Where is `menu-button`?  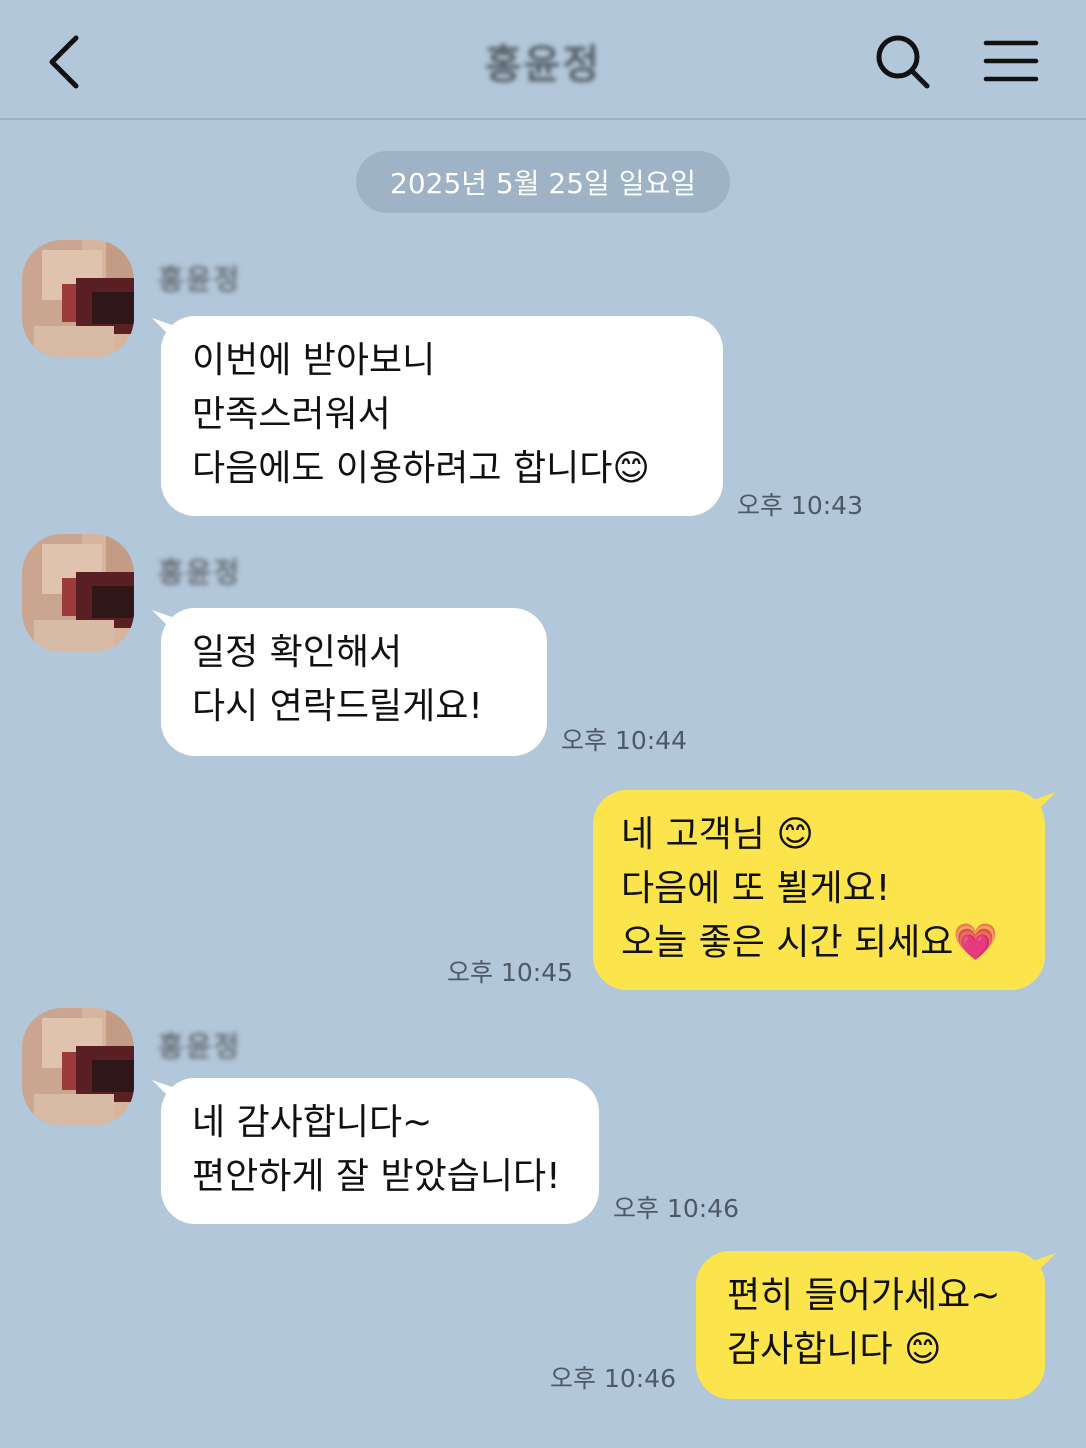
menu-button is located at coordinates (1011, 62).